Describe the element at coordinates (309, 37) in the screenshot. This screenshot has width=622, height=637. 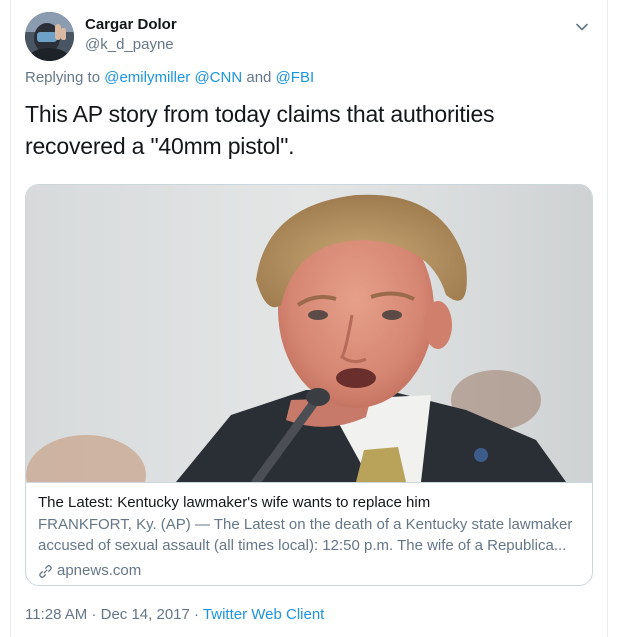
I see `tweet-header: Cargar Dolor @k_d_payne` at that location.